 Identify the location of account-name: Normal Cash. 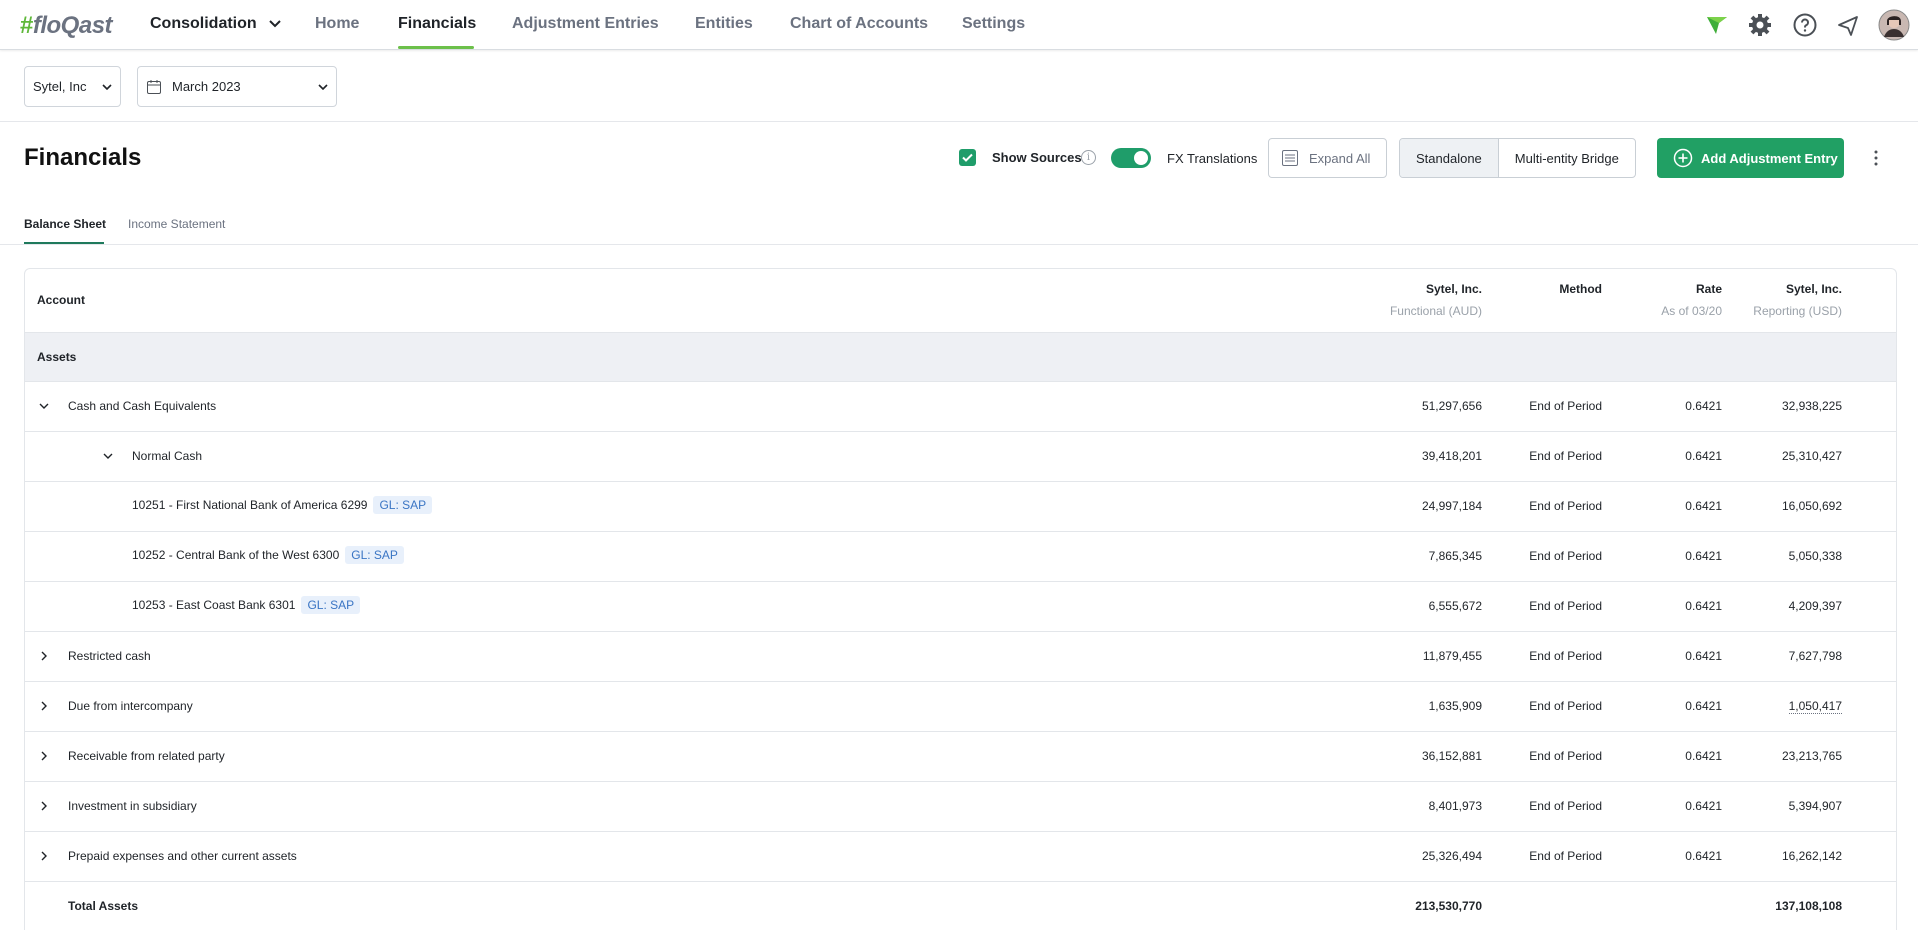
(167, 456).